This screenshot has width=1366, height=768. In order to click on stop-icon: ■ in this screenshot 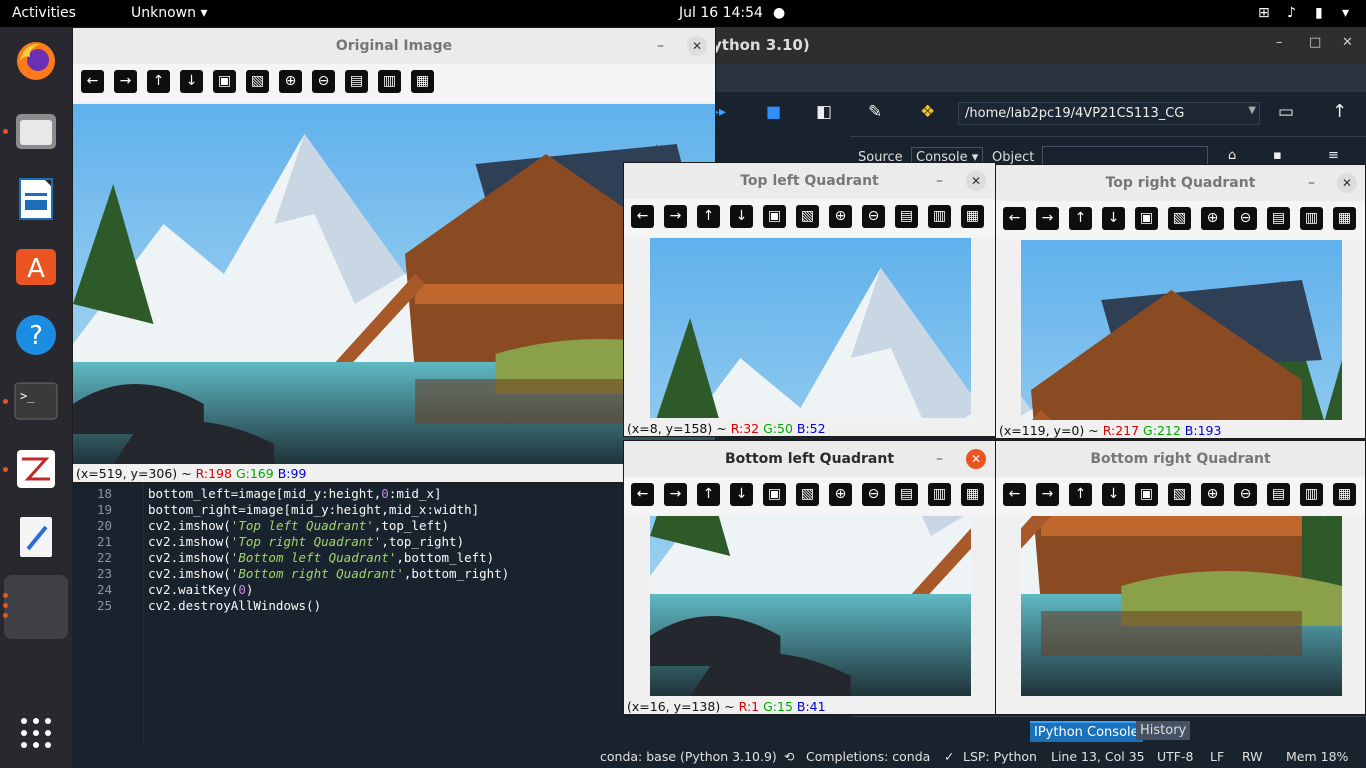, I will do `click(773, 111)`.